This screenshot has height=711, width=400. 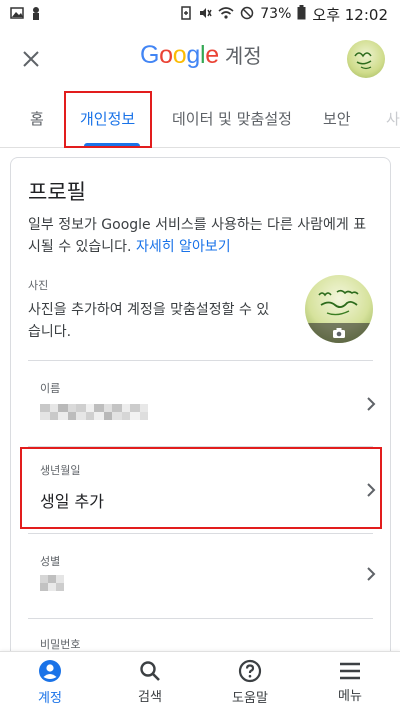 I want to click on wordmark-letter: e, so click(x=212, y=55).